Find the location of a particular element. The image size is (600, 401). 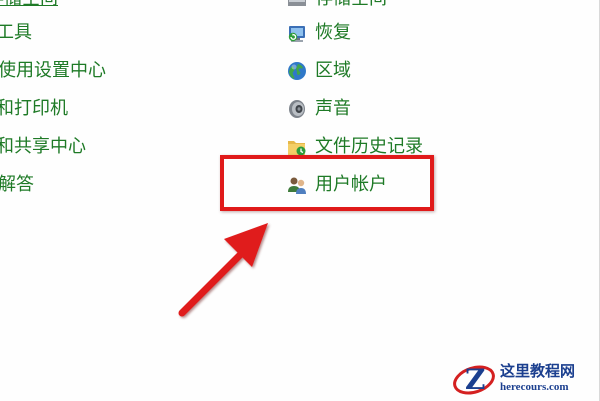

herecours-logo-icon: Z is located at coordinates (474, 379).